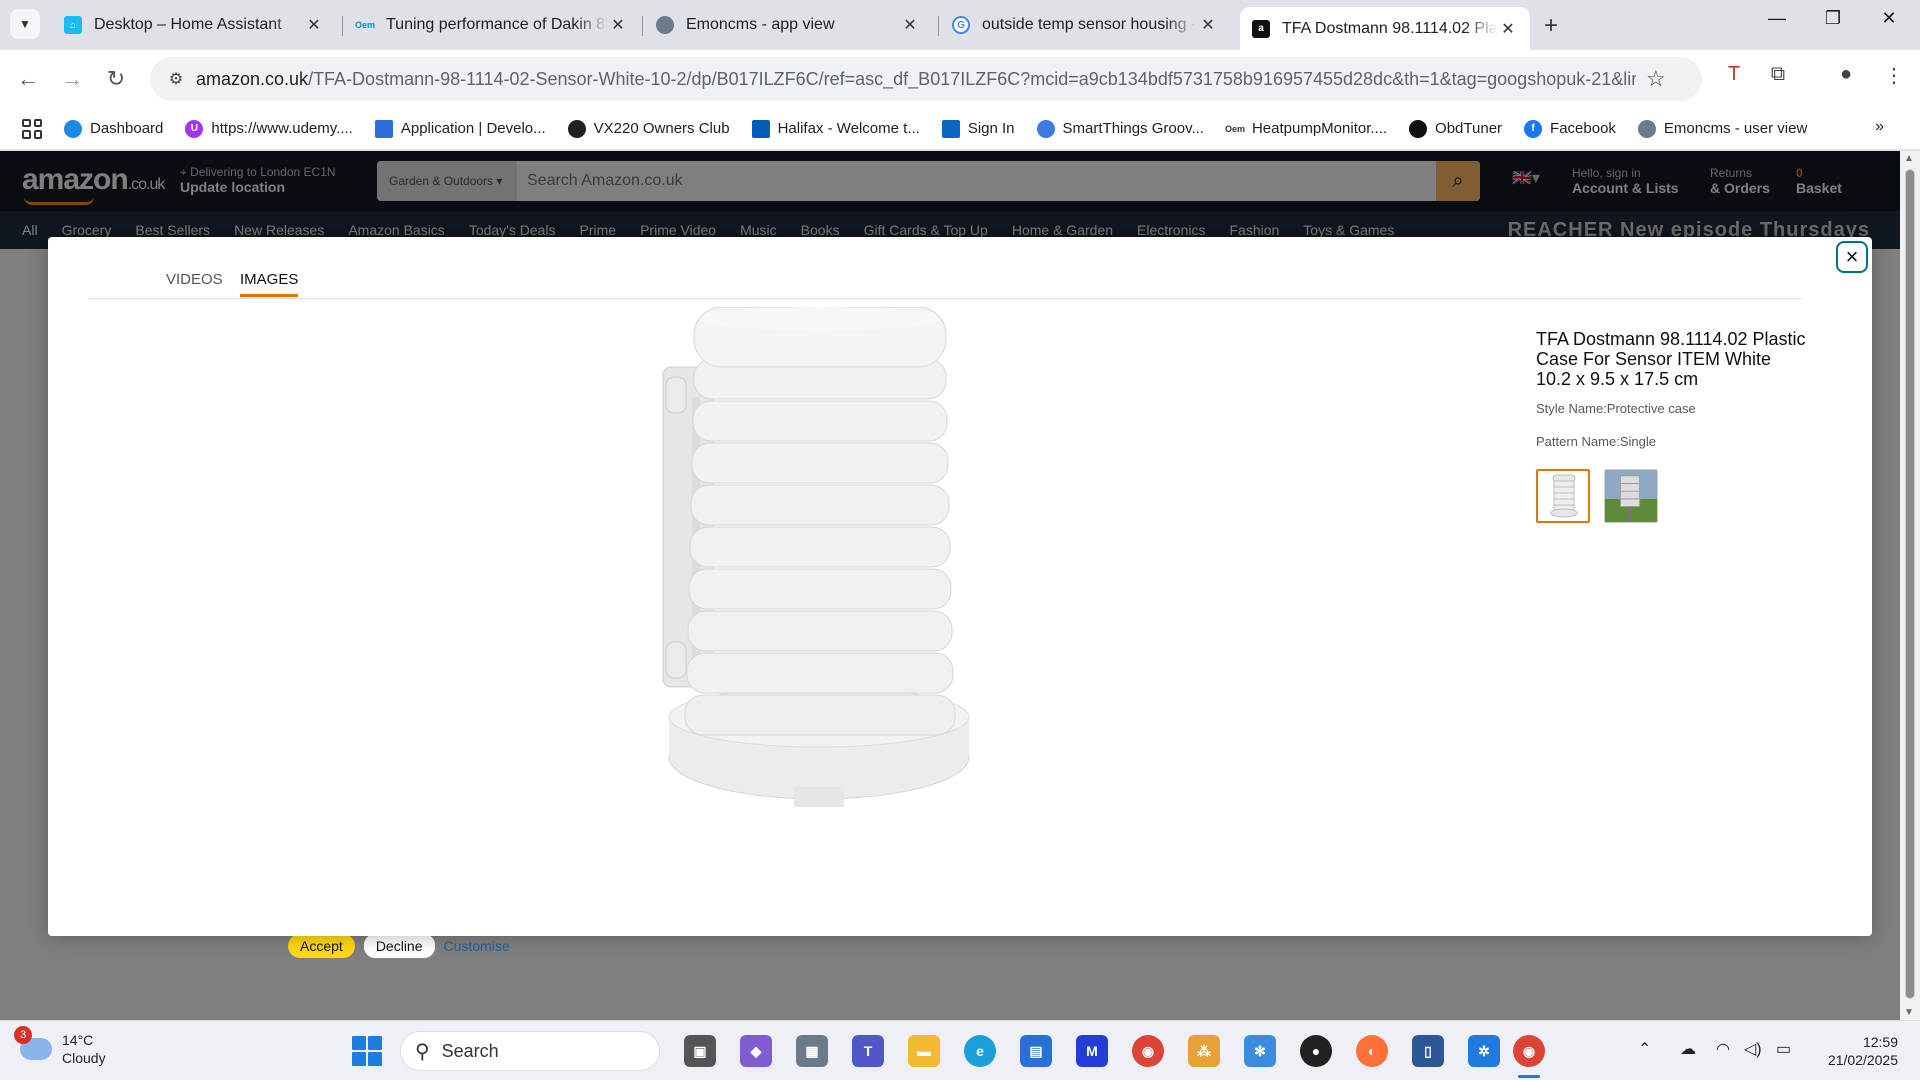  I want to click on search-icon: ⚲, so click(422, 1051).